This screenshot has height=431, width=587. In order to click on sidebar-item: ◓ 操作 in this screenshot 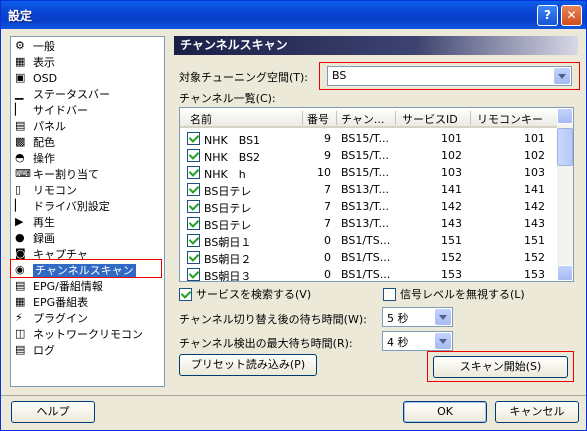, I will do `click(34, 159)`.